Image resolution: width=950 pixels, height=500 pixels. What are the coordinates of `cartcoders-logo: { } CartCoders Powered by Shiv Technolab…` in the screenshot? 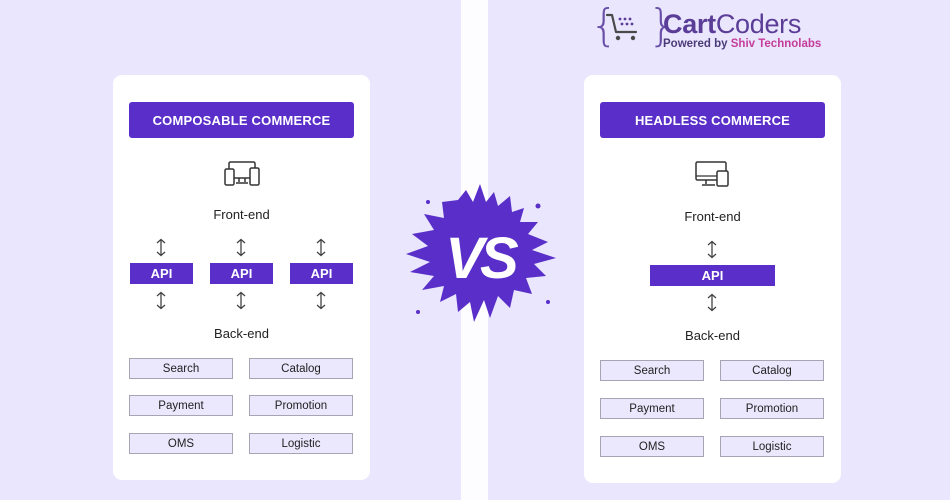 It's located at (705, 27).